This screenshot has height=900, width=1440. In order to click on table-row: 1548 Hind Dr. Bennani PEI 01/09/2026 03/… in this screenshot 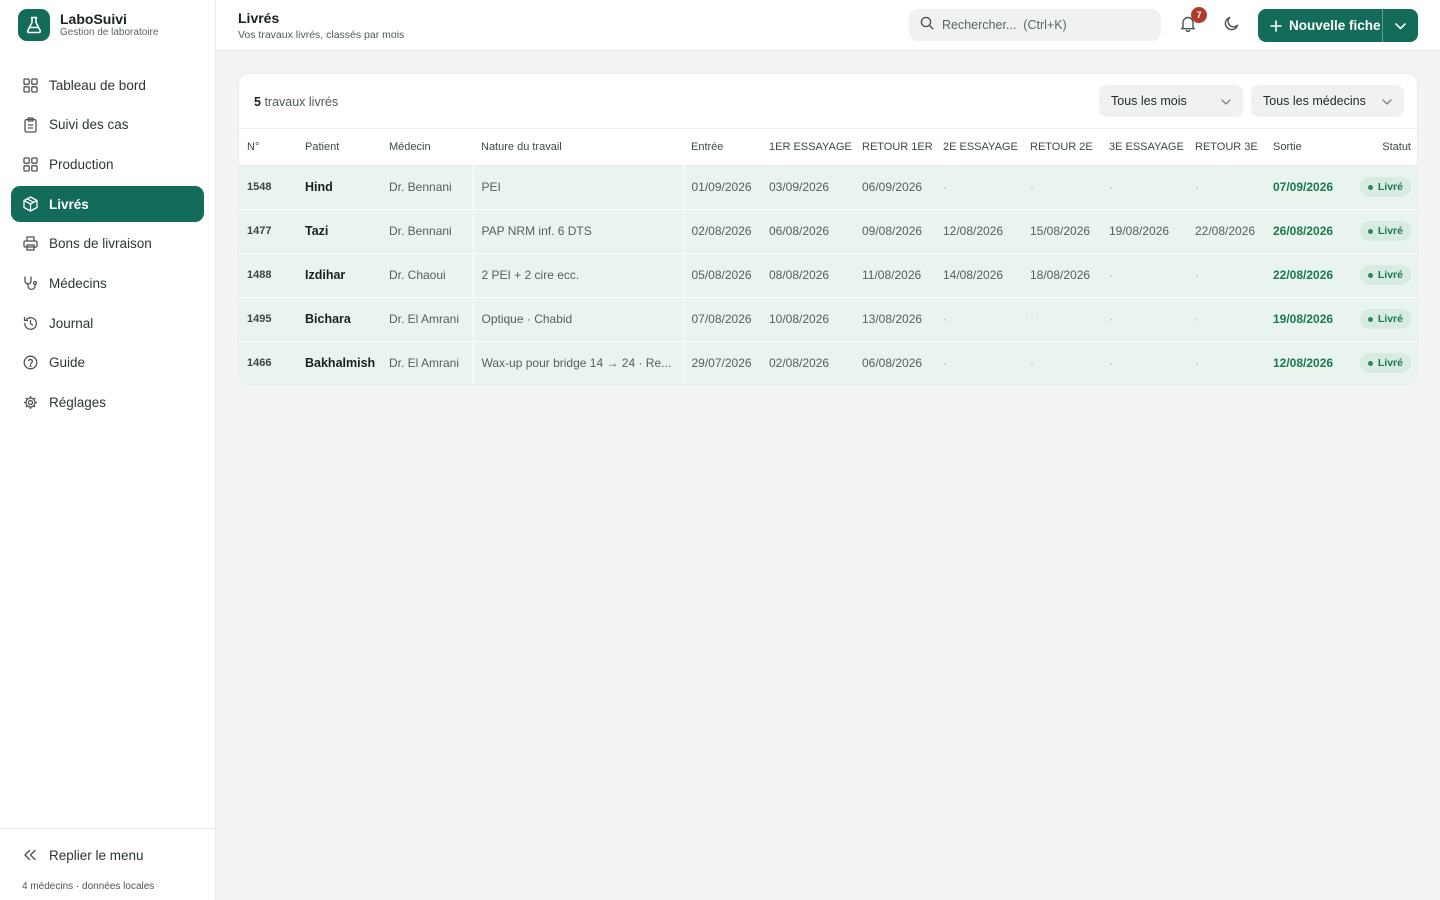, I will do `click(828, 187)`.